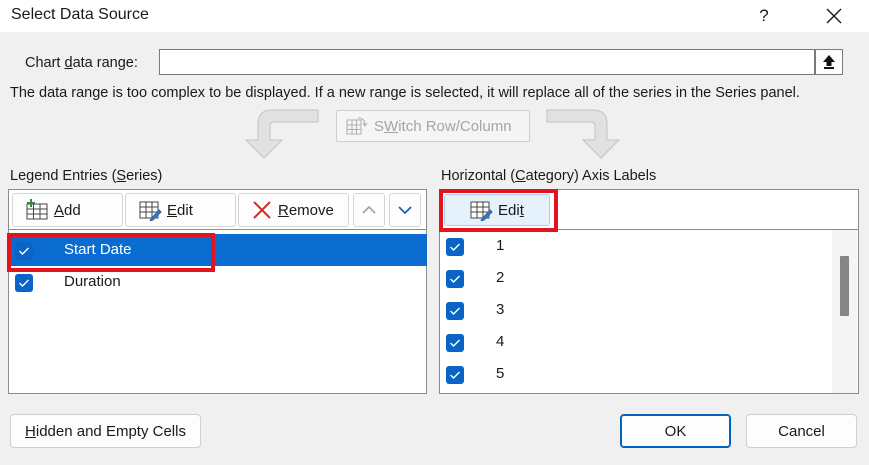 This screenshot has width=869, height=465. I want to click on axis-label-value: 2, so click(500, 277).